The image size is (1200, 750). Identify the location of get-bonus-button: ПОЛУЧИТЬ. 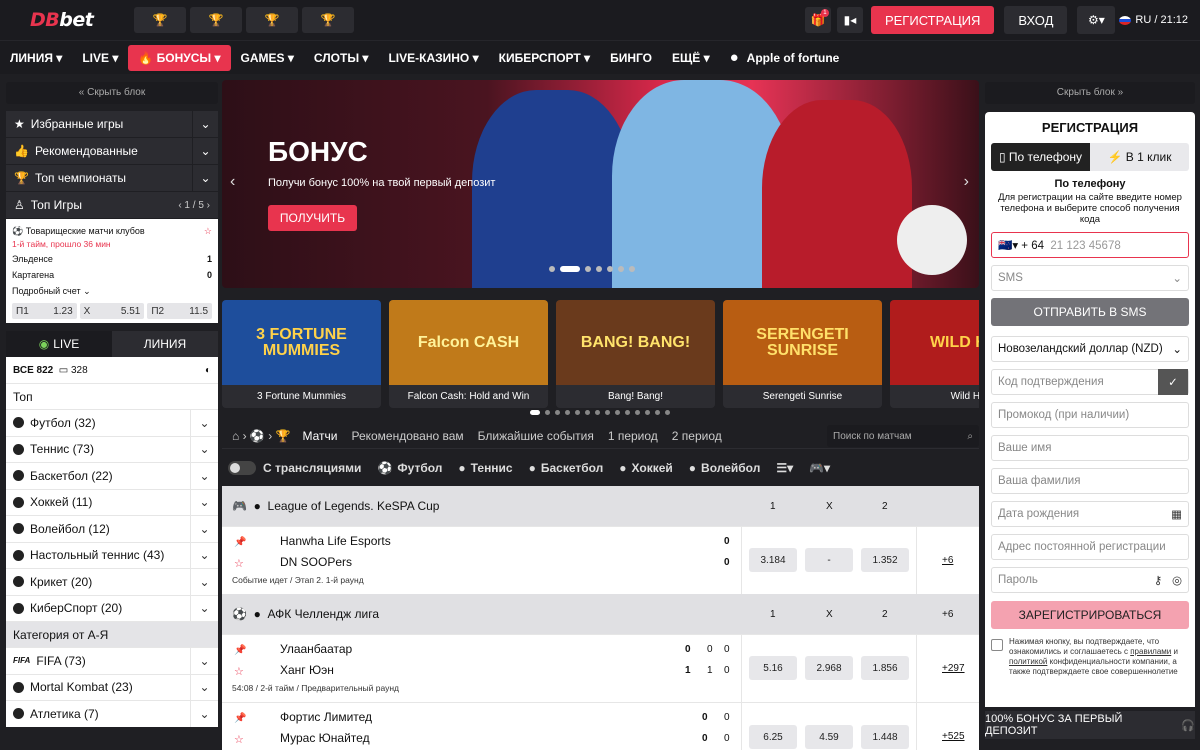
(312, 218).